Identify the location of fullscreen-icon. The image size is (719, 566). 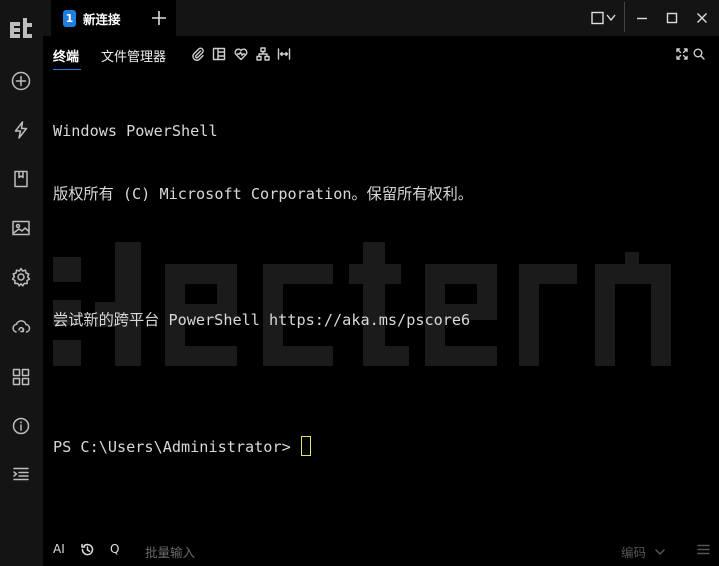
(682, 53).